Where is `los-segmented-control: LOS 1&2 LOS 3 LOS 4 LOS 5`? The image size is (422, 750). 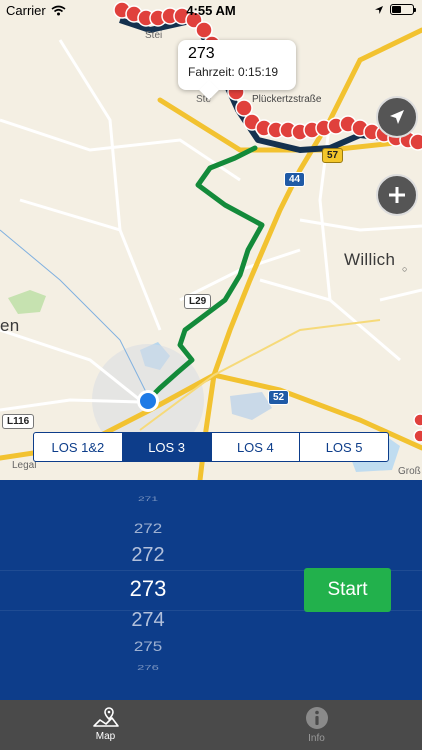
los-segmented-control: LOS 1&2 LOS 3 LOS 4 LOS 5 is located at coordinates (211, 447).